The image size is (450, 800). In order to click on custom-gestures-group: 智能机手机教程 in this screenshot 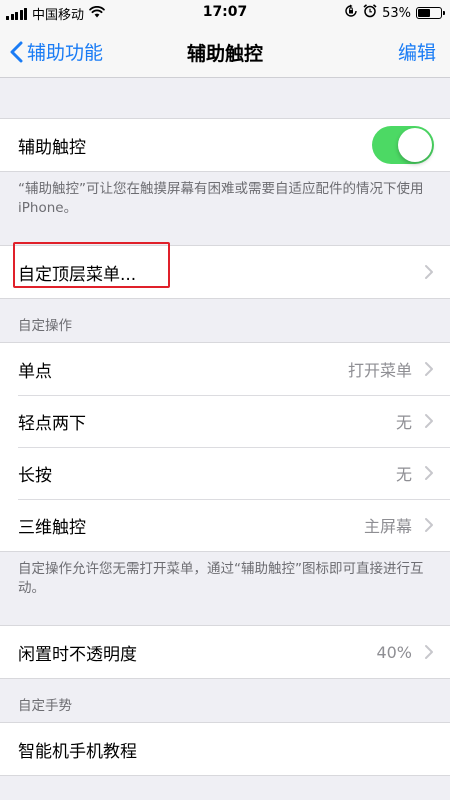, I will do `click(225, 749)`.